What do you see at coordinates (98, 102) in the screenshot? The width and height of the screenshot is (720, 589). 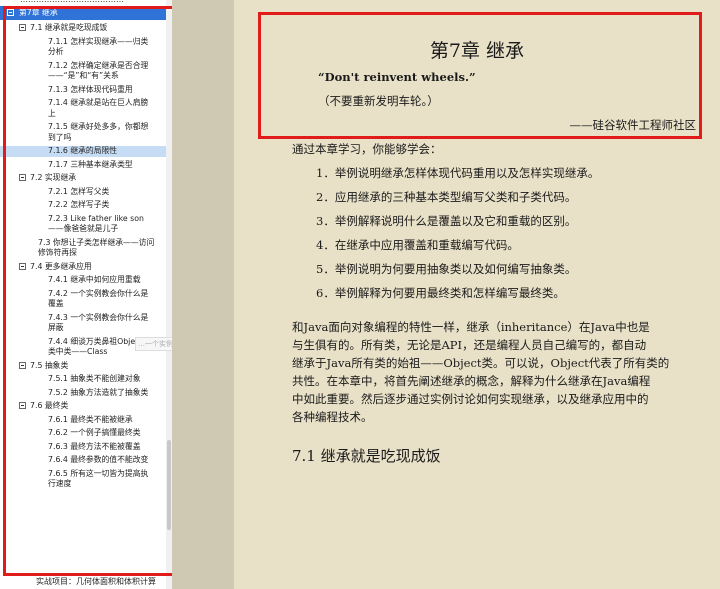 I see `toc-item-text: 7.1.4 继承就是站在巨人肩膀` at bounding box center [98, 102].